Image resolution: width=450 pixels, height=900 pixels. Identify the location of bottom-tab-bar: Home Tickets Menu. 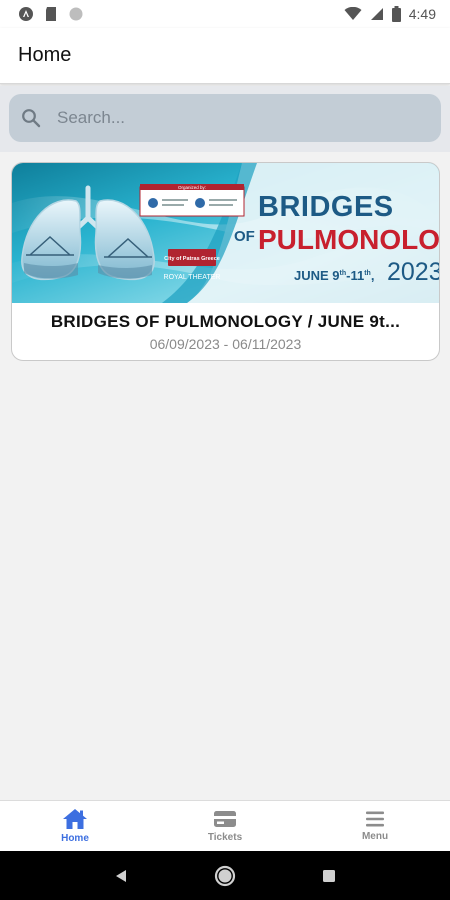
(225, 825).